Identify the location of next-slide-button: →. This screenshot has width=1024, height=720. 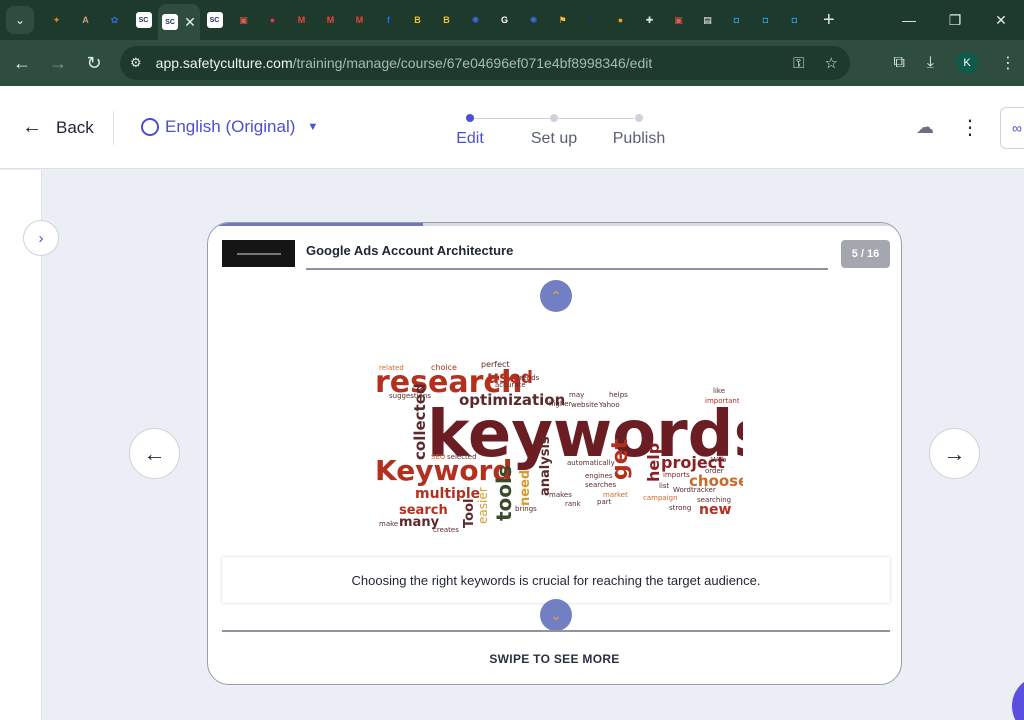
(954, 453).